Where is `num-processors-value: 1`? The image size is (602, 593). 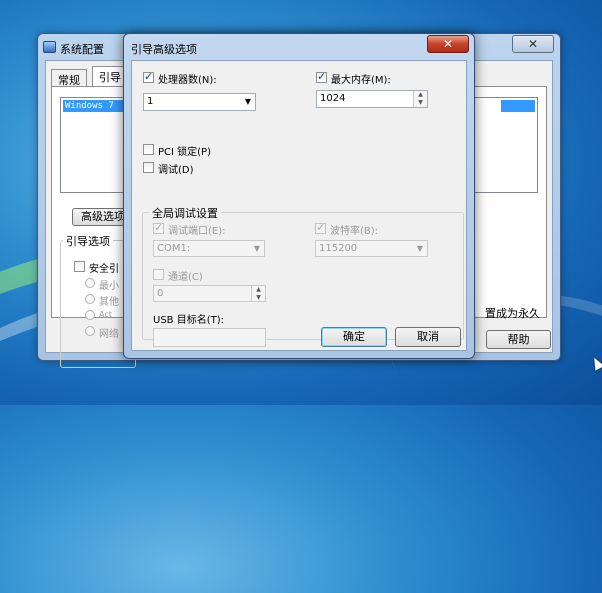 num-processors-value: 1 is located at coordinates (150, 101).